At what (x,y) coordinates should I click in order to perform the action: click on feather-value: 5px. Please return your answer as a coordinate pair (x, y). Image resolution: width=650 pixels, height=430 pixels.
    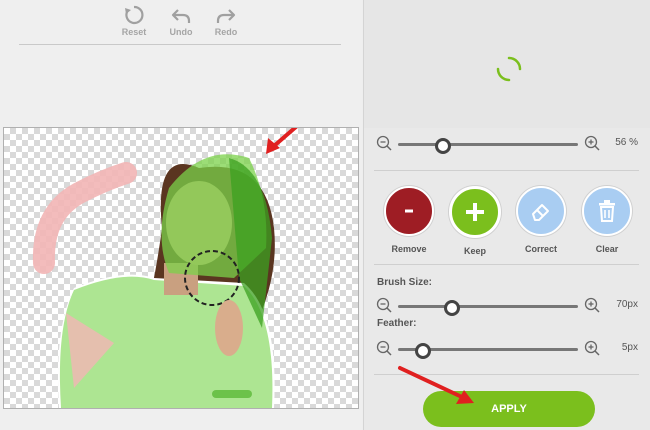
    Looking at the image, I should click on (629, 347).